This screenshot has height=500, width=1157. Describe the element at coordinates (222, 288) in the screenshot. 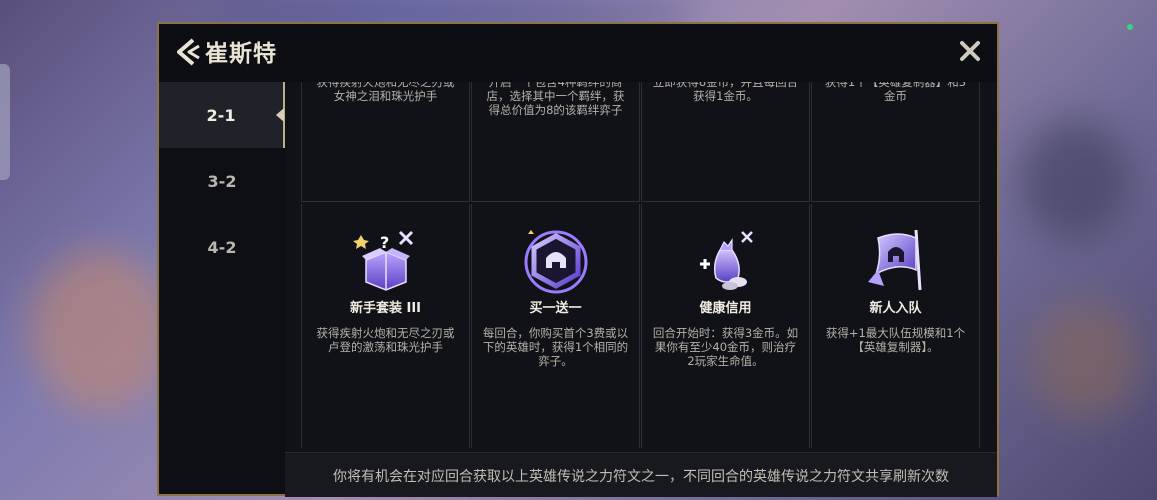

I see `round-tabs: 2-1 3-2 4-2` at that location.